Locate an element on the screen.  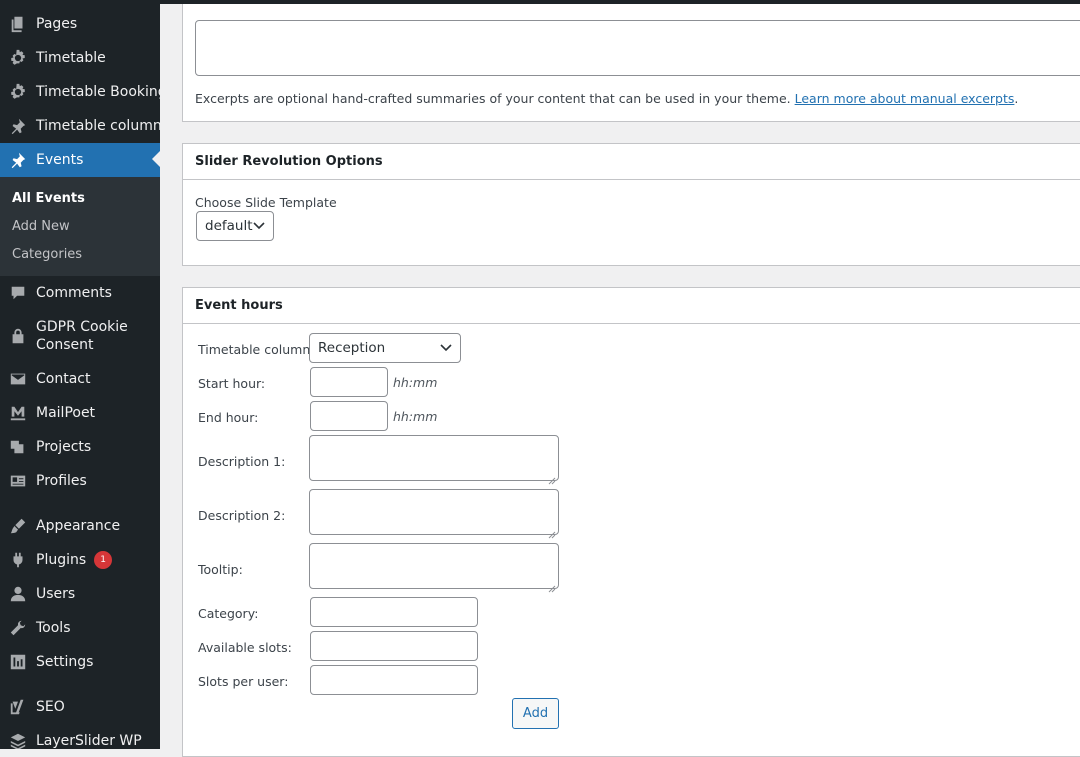
learn-more-excerpts-link: Learn more about manual excerpts is located at coordinates (905, 98).